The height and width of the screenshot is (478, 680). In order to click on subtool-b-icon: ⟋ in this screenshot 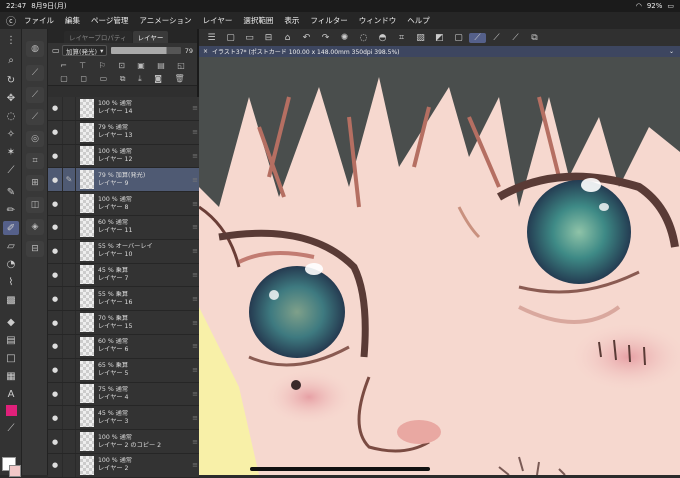, I will do `click(35, 73)`.